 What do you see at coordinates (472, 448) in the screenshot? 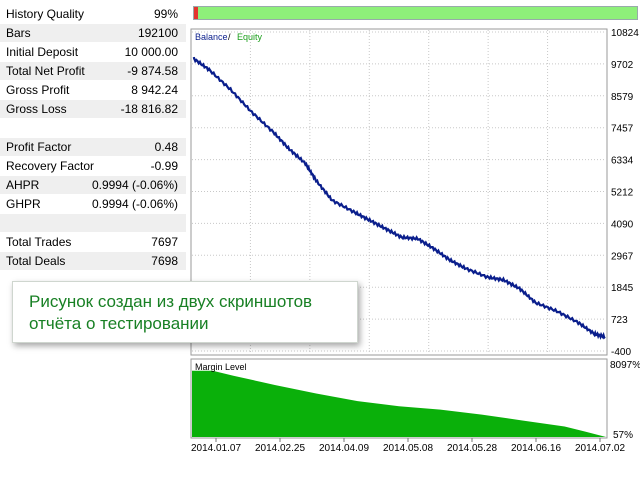
I see `x-tick-label: 2014.05.28` at bounding box center [472, 448].